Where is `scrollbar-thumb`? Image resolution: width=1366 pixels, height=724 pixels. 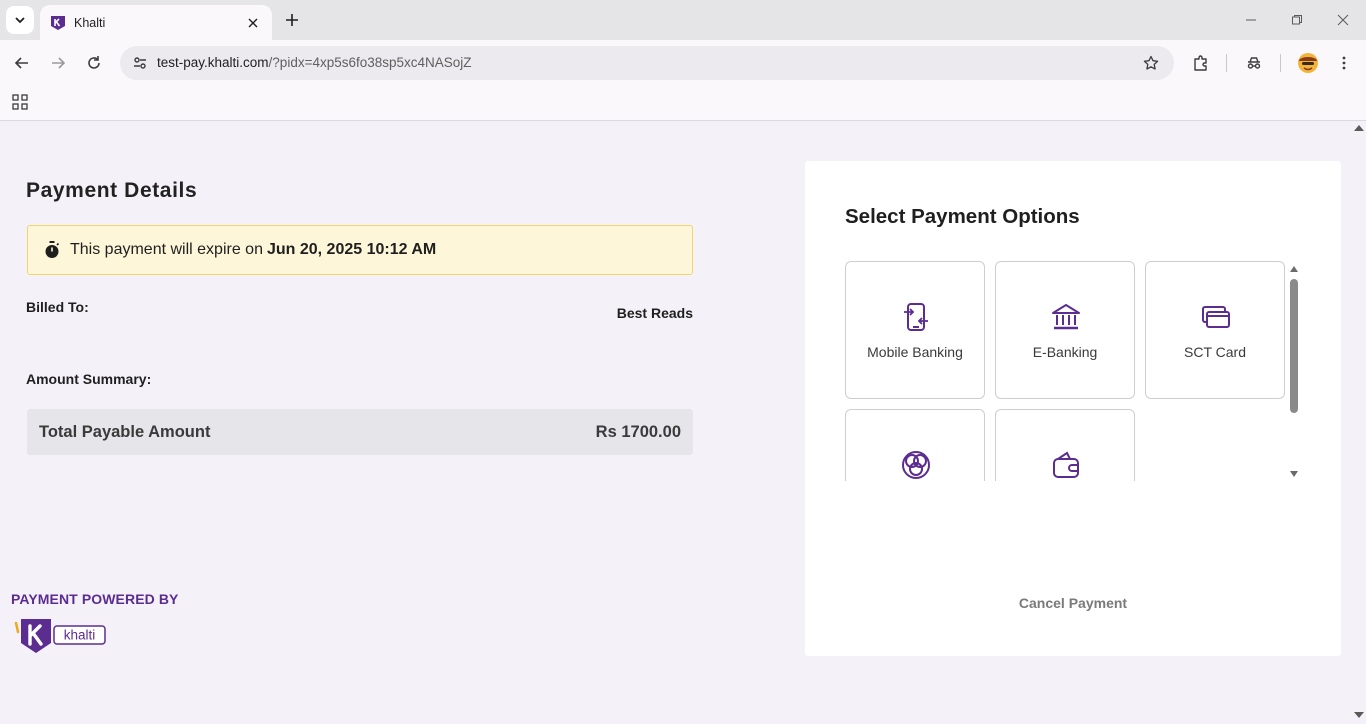
scrollbar-thumb is located at coordinates (1294, 346).